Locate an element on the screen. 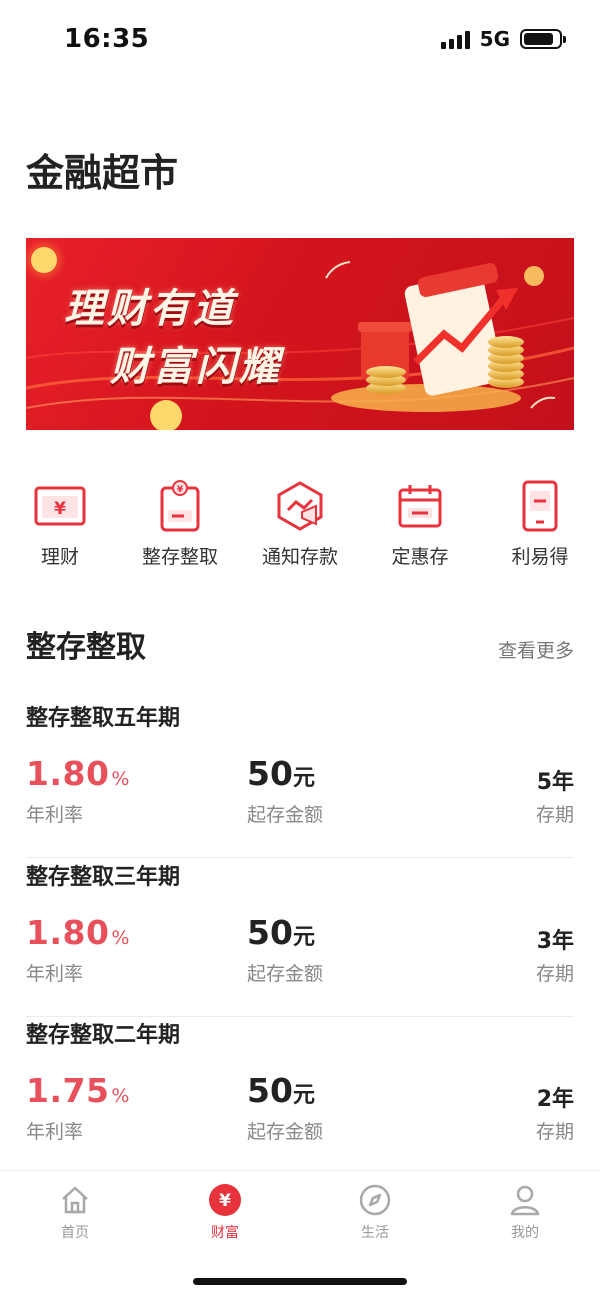 The width and height of the screenshot is (600, 1299). home-icon is located at coordinates (75, 1200).